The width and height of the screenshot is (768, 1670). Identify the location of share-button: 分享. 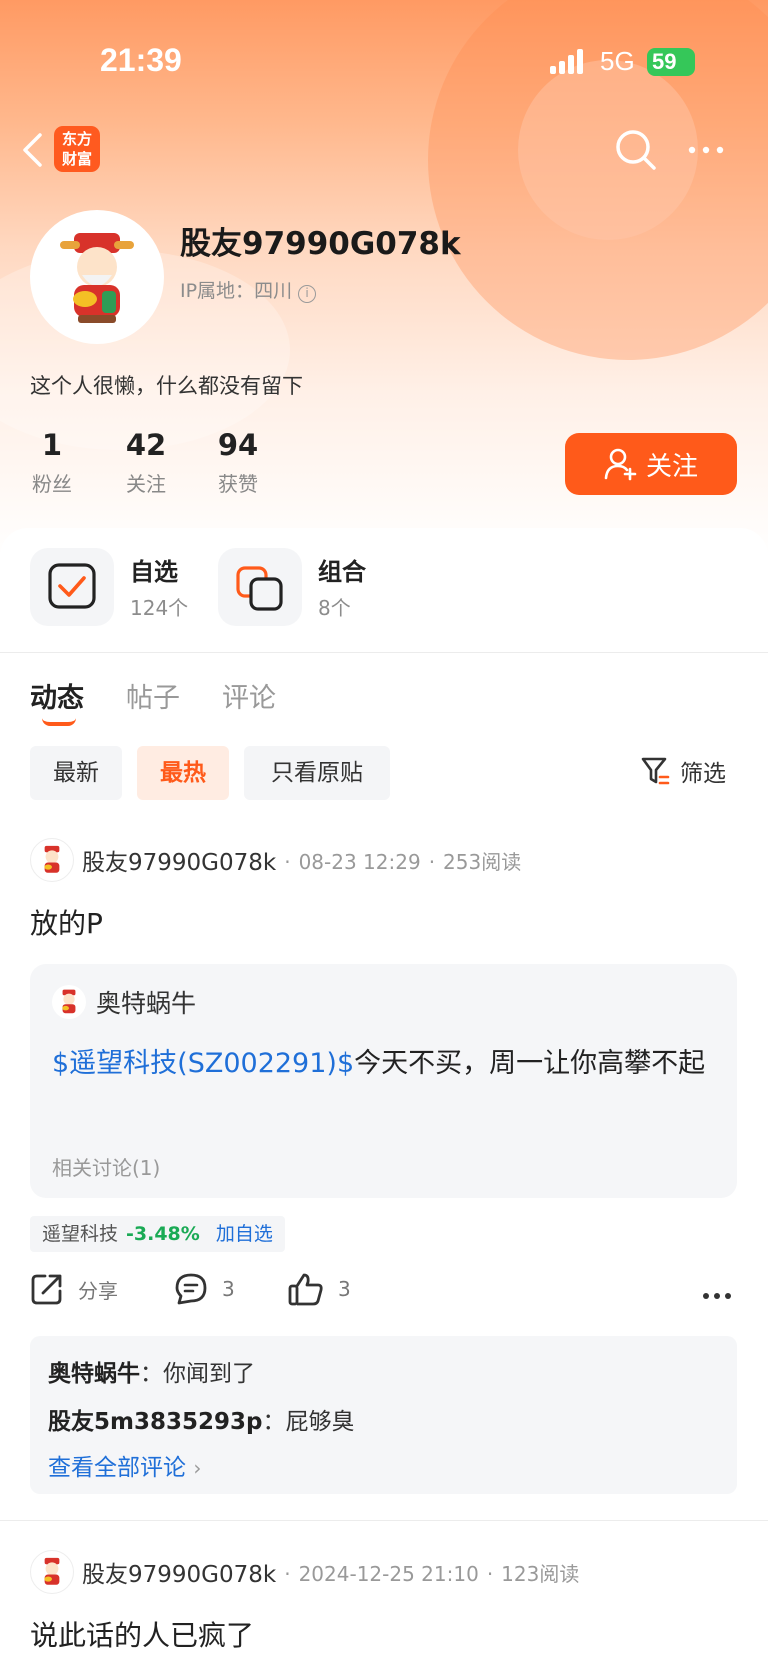
(74, 1289).